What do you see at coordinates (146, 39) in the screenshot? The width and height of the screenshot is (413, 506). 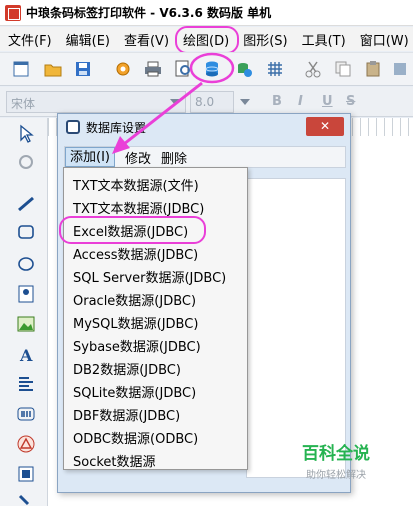 I see `menu-view: 查看(V)` at bounding box center [146, 39].